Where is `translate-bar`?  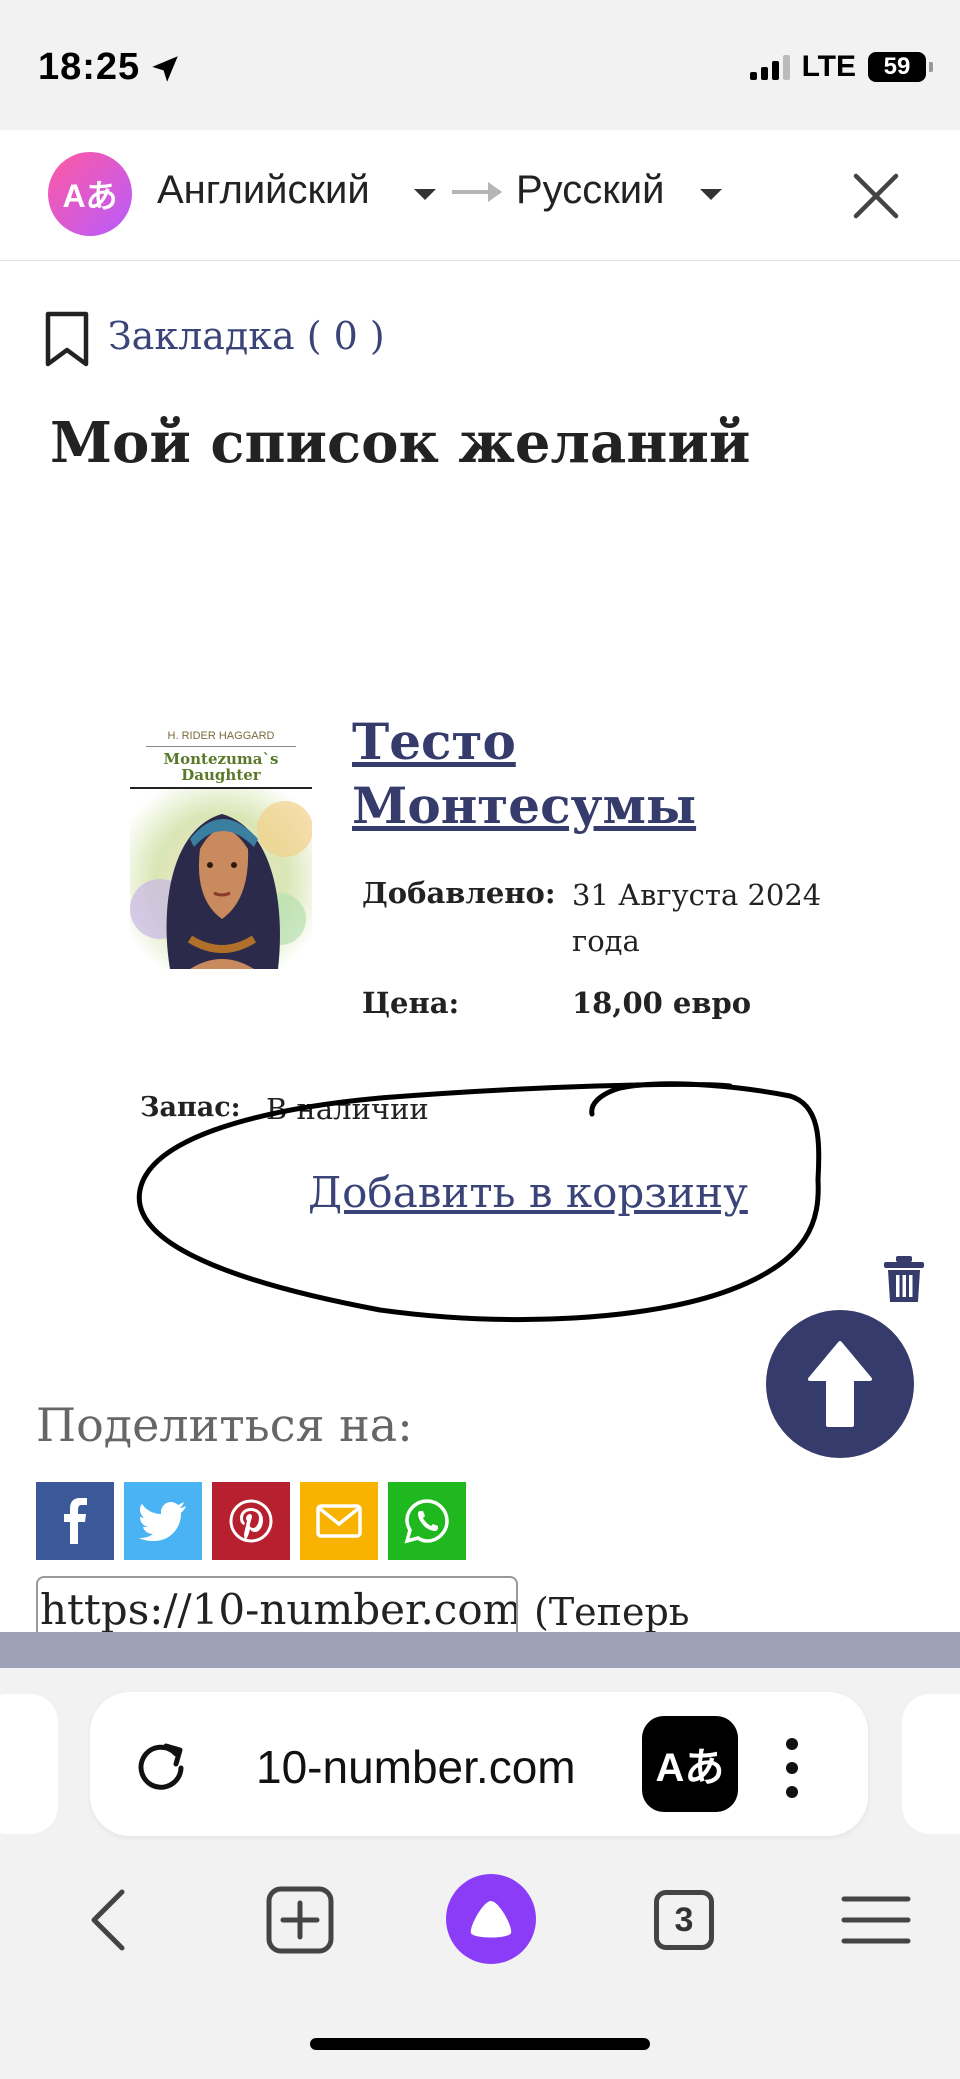
translate-bar is located at coordinates (480, 195).